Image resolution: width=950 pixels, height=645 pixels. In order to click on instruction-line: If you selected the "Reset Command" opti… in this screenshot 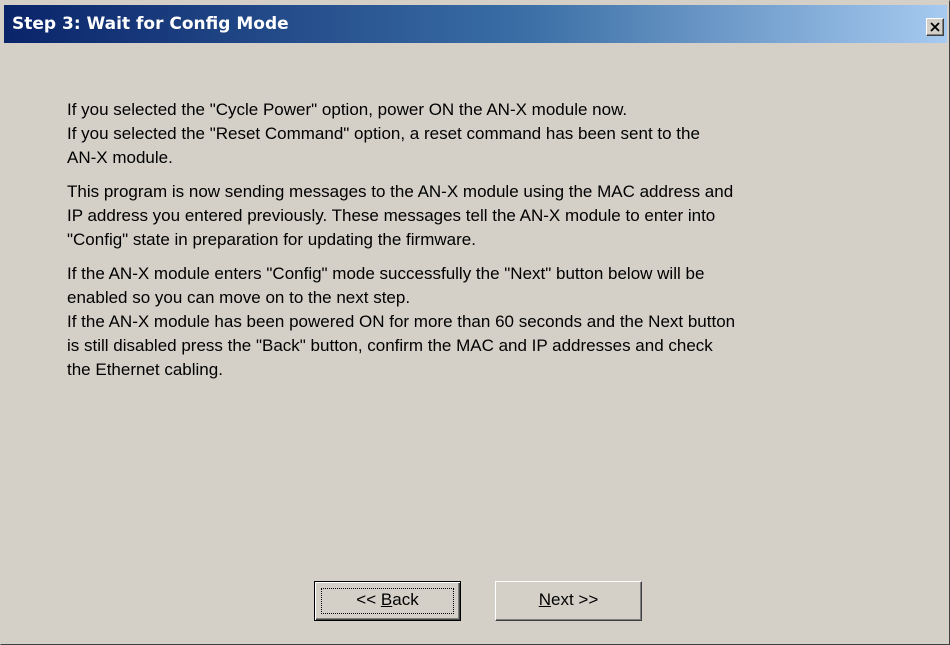, I will do `click(383, 133)`.